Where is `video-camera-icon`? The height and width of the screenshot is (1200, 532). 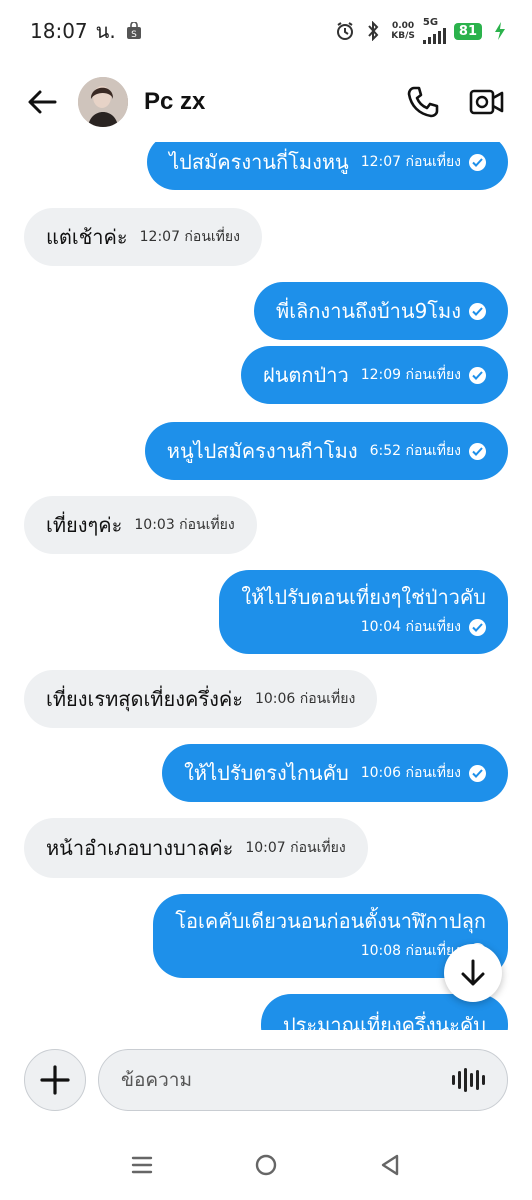
video-camera-icon is located at coordinates (486, 102).